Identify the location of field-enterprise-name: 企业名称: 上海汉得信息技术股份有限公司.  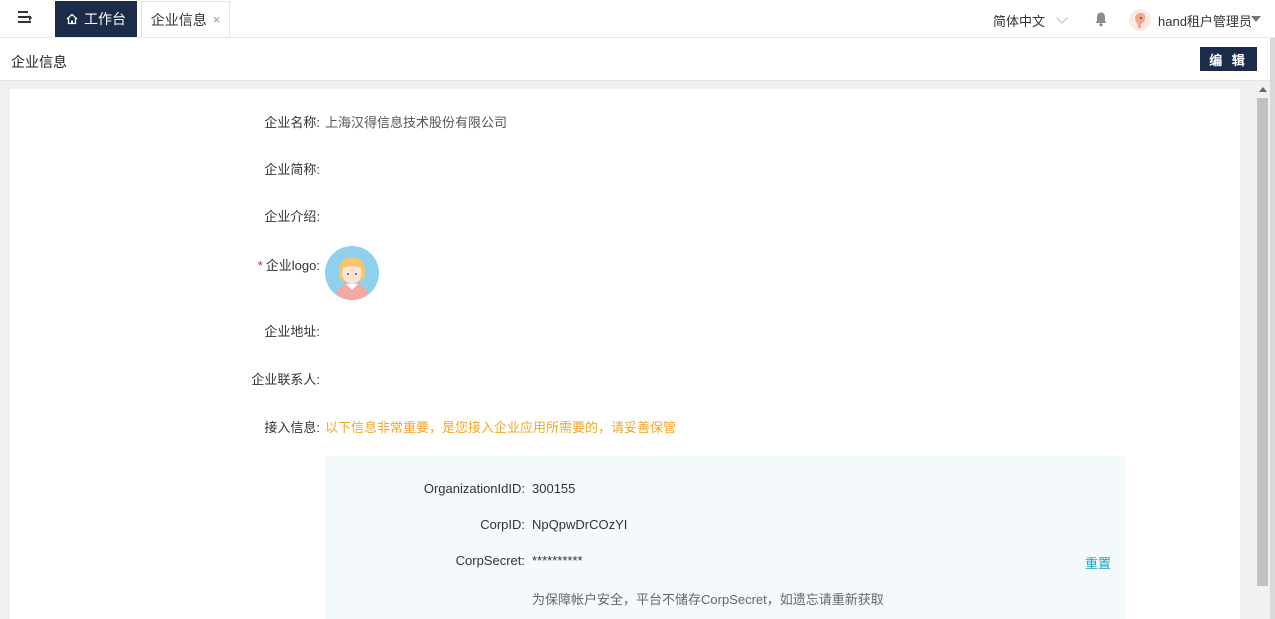
(625, 122).